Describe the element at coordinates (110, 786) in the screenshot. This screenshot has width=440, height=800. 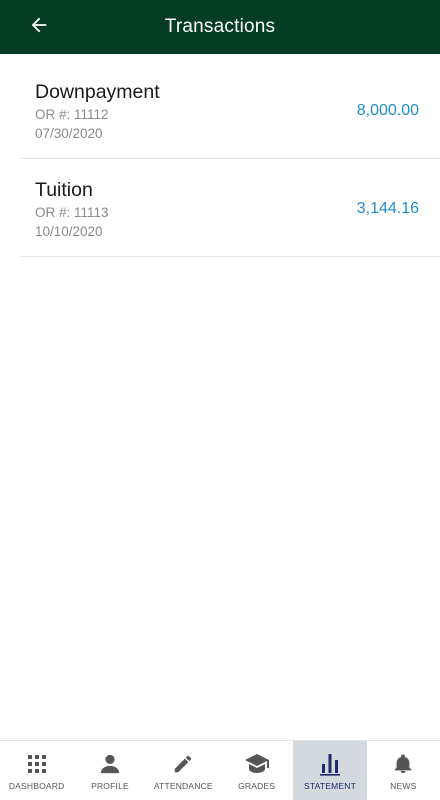
I see `nav-label: PROFILE` at that location.